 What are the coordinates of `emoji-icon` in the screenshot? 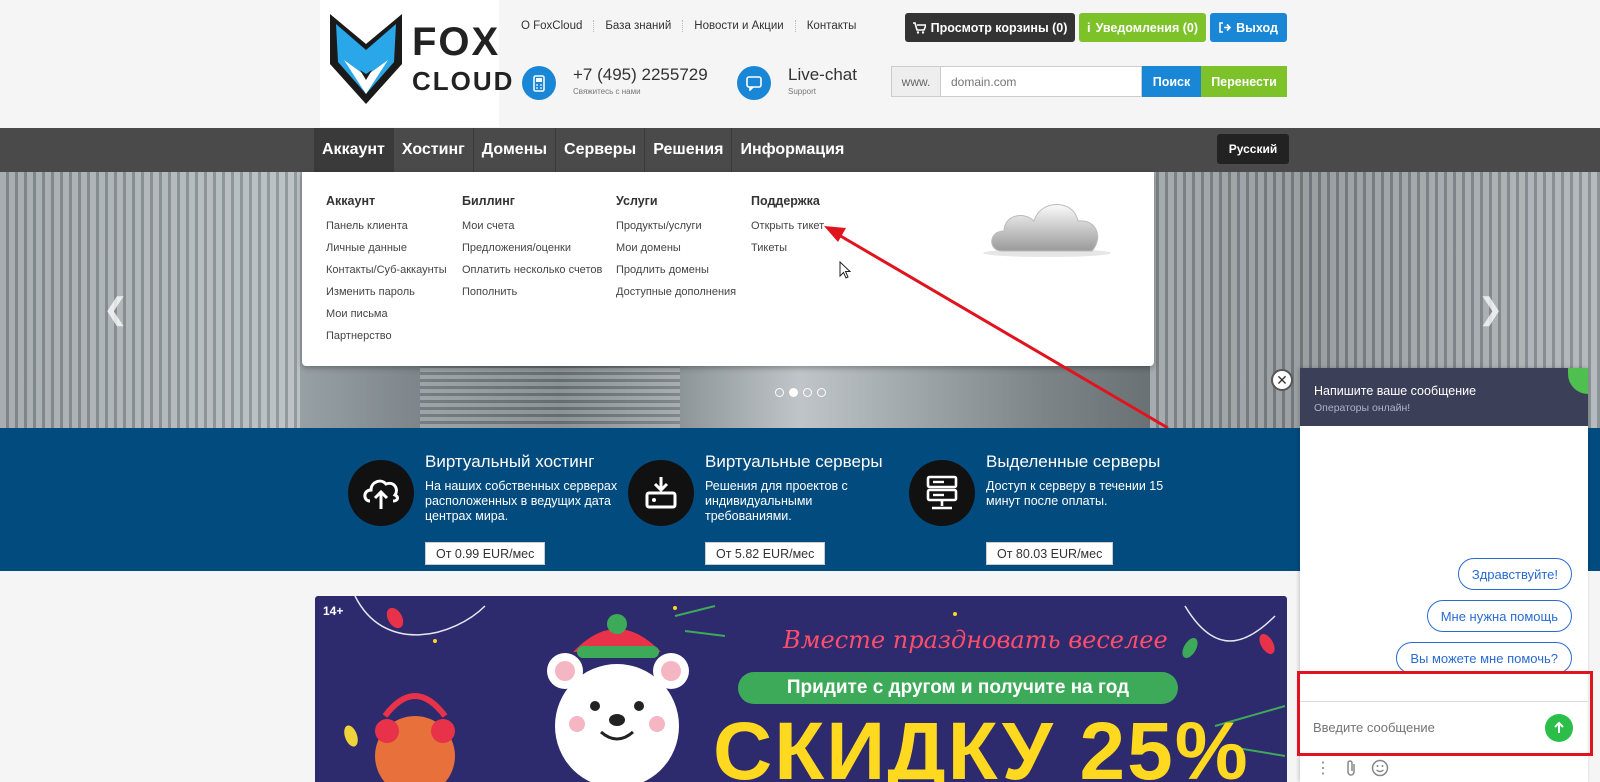 It's located at (1380, 768).